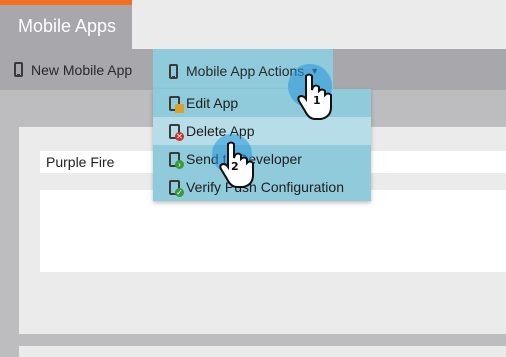  I want to click on new-mobile-app-button: New Mobile App, so click(73, 69).